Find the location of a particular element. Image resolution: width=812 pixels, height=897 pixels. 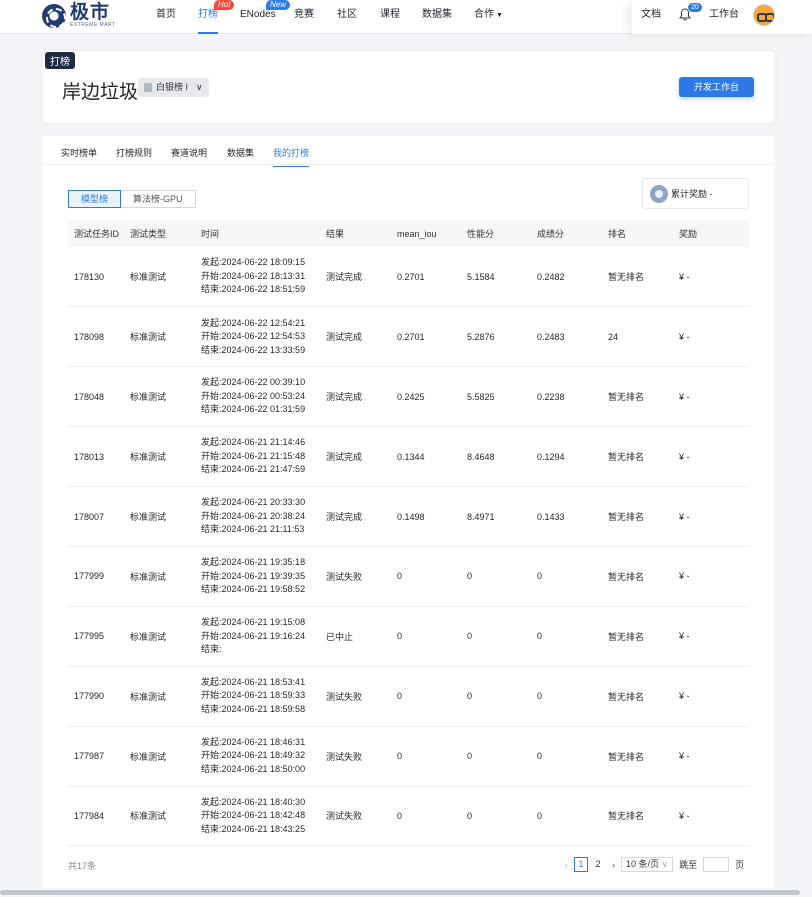

start-time: 发起:2024-06-22 12:54:21 is located at coordinates (253, 322).